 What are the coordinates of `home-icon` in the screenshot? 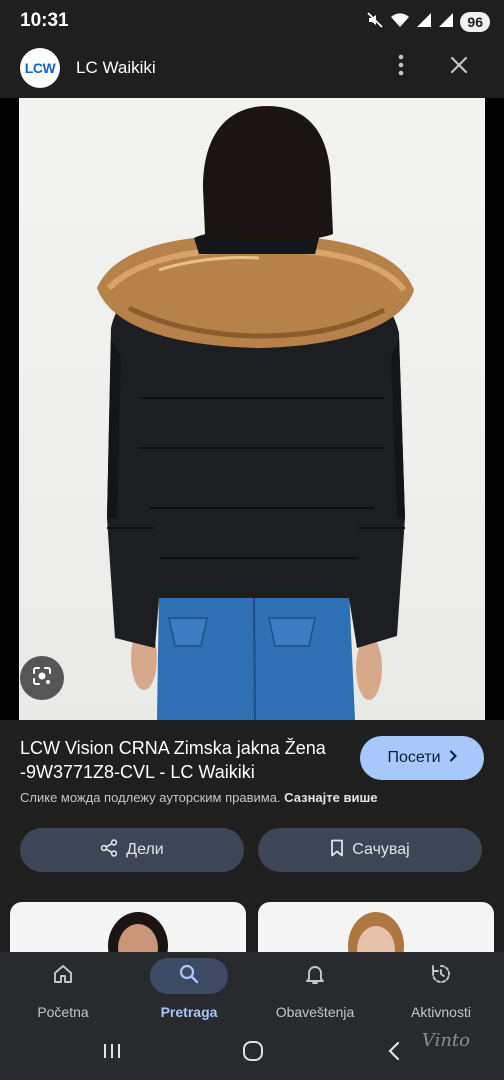 It's located at (63, 976).